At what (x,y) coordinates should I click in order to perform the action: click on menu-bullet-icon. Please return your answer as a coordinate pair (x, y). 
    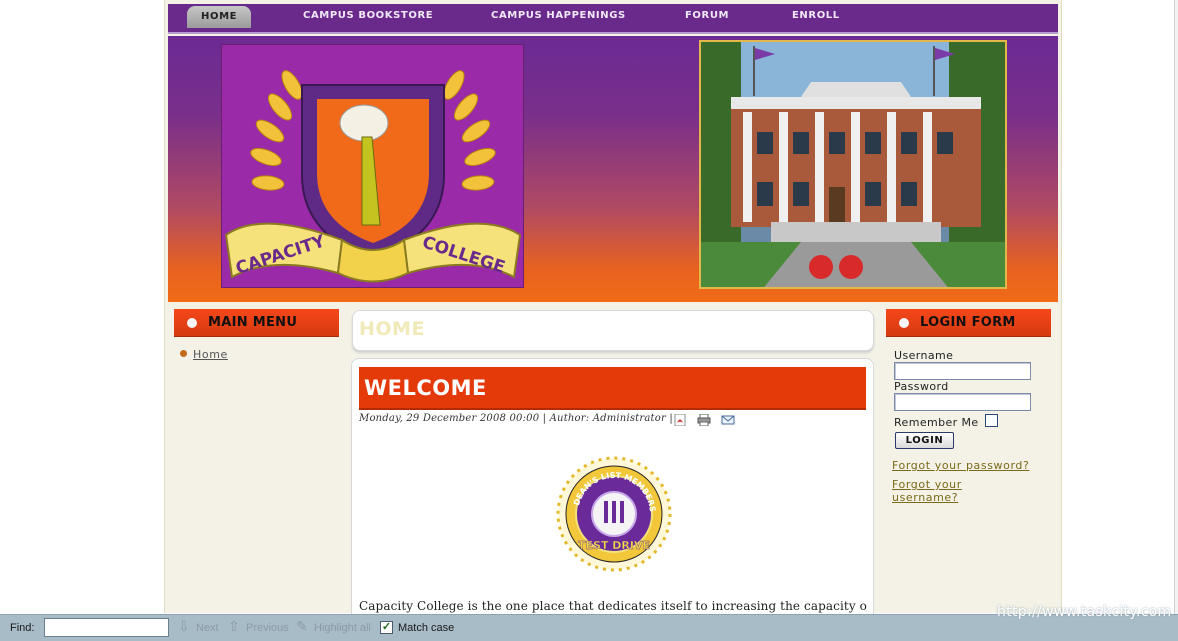
    Looking at the image, I should click on (183, 353).